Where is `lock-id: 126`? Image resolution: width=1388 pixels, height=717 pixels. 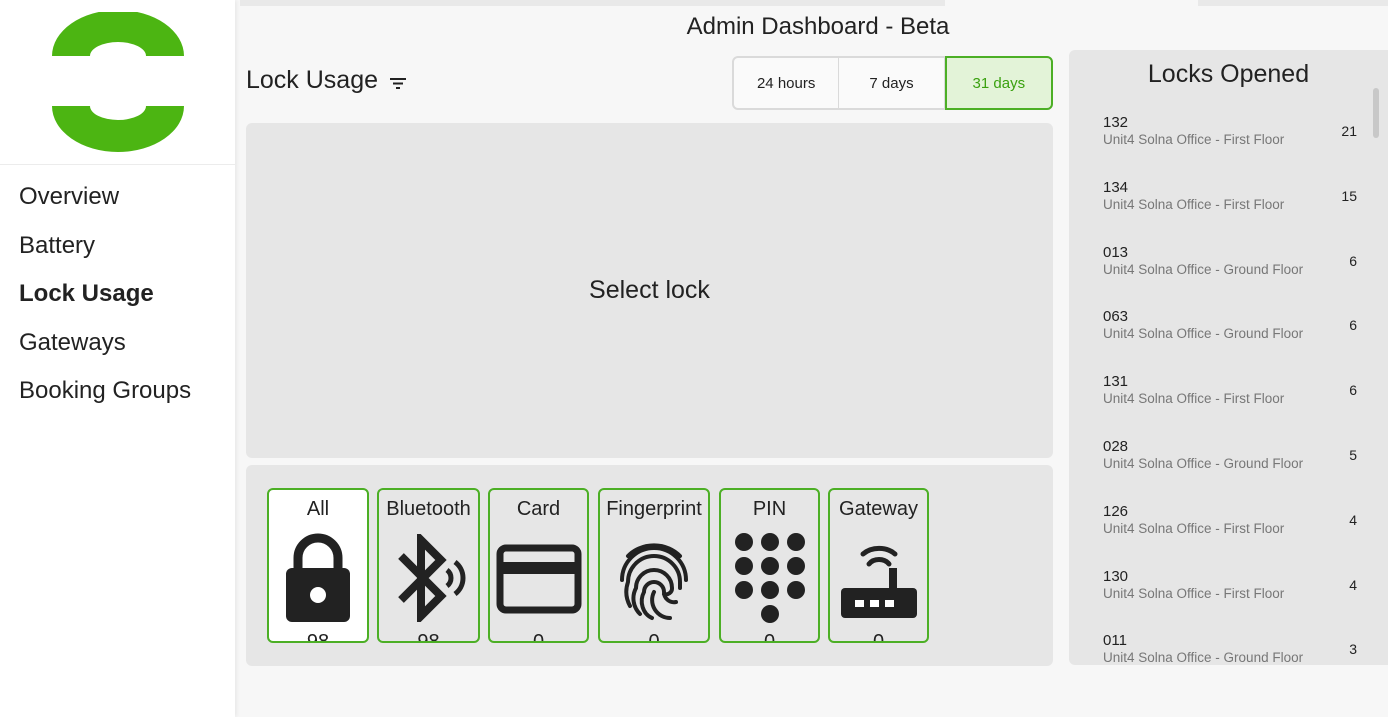 lock-id: 126 is located at coordinates (1116, 511).